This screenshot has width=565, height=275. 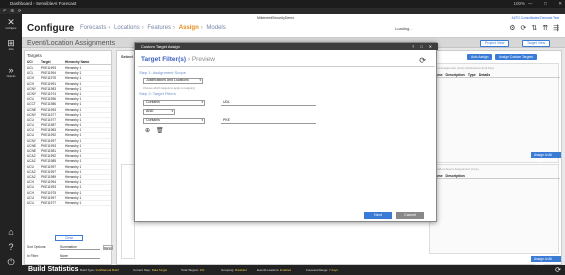 I want to click on cell-target: PKE11986, so click(x=49, y=104).